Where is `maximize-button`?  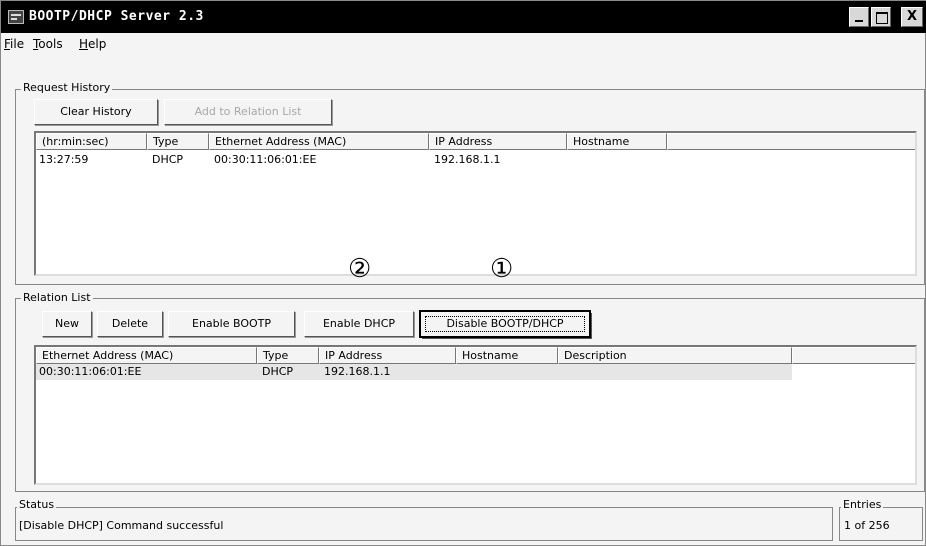 maximize-button is located at coordinates (881, 17).